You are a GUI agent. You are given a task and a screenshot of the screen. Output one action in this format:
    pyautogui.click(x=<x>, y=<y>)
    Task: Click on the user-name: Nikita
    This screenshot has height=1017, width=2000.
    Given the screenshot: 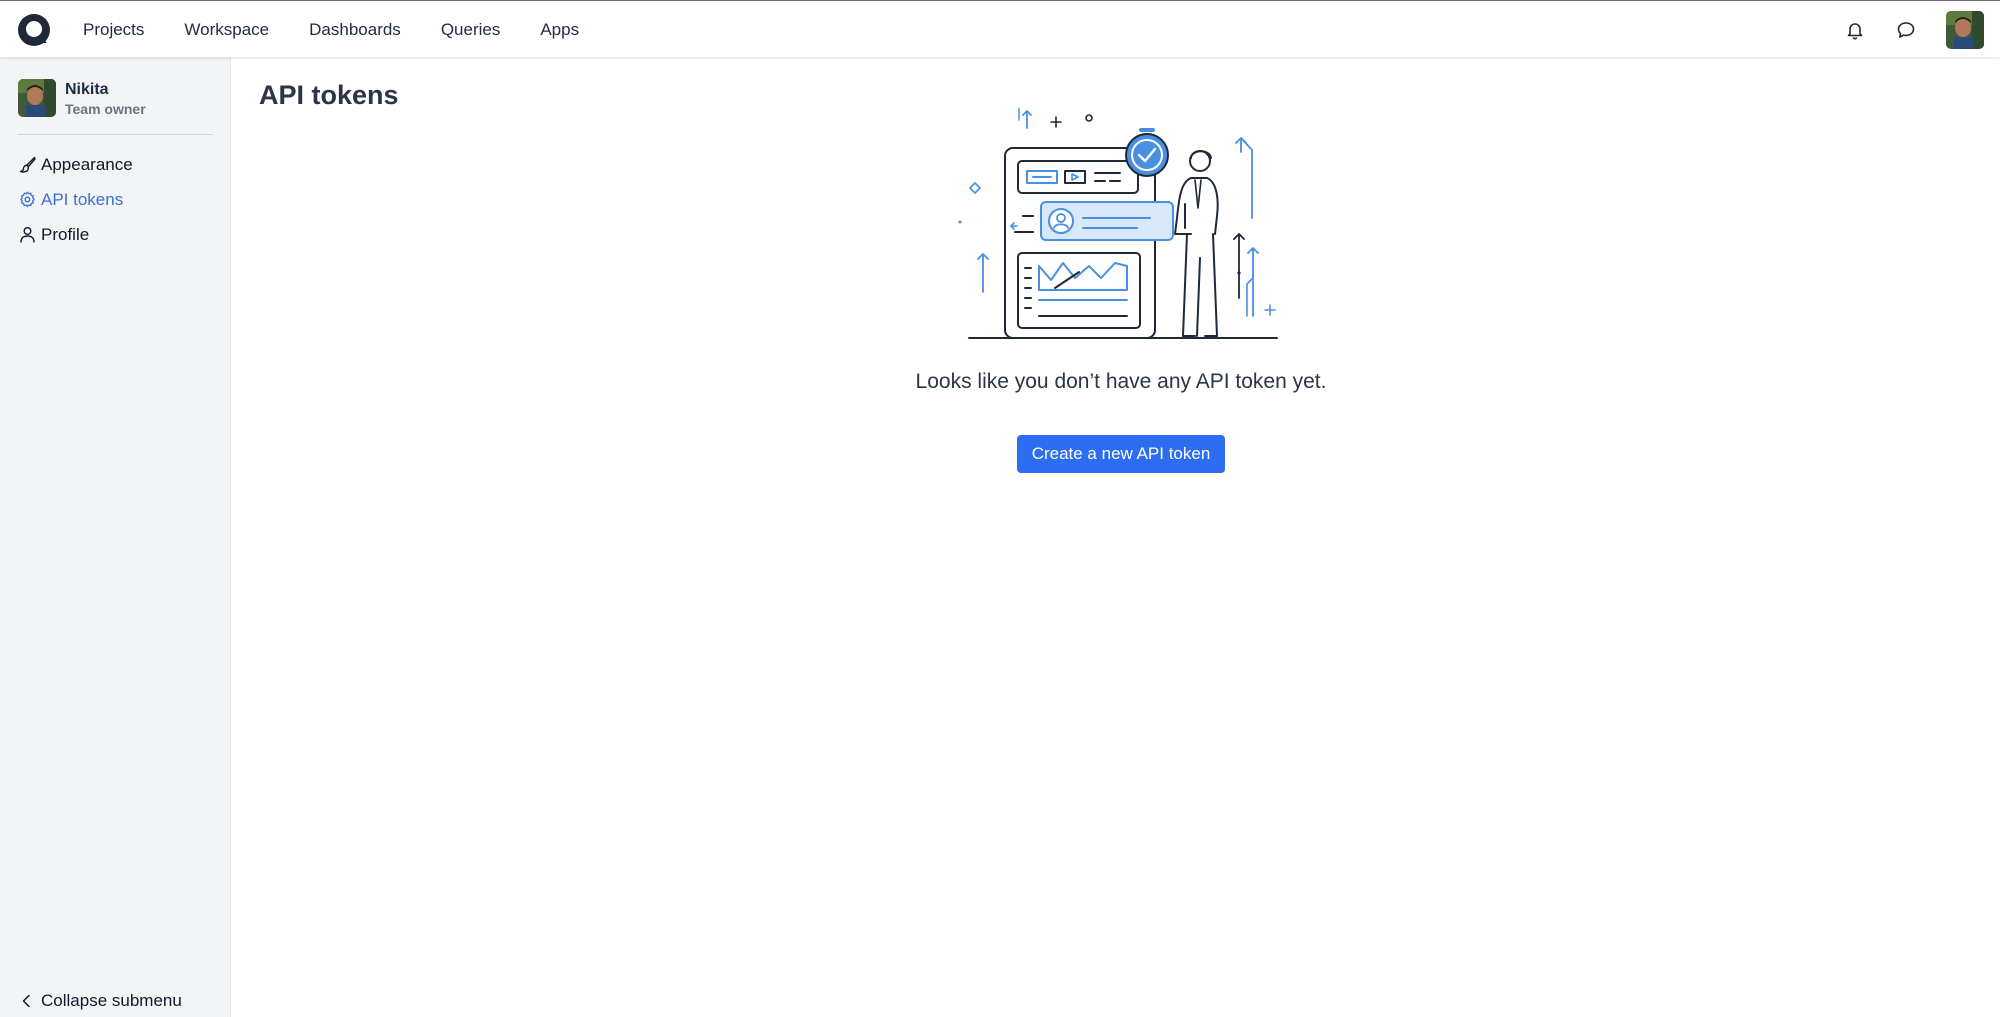 What is the action you would take?
    pyautogui.click(x=87, y=89)
    